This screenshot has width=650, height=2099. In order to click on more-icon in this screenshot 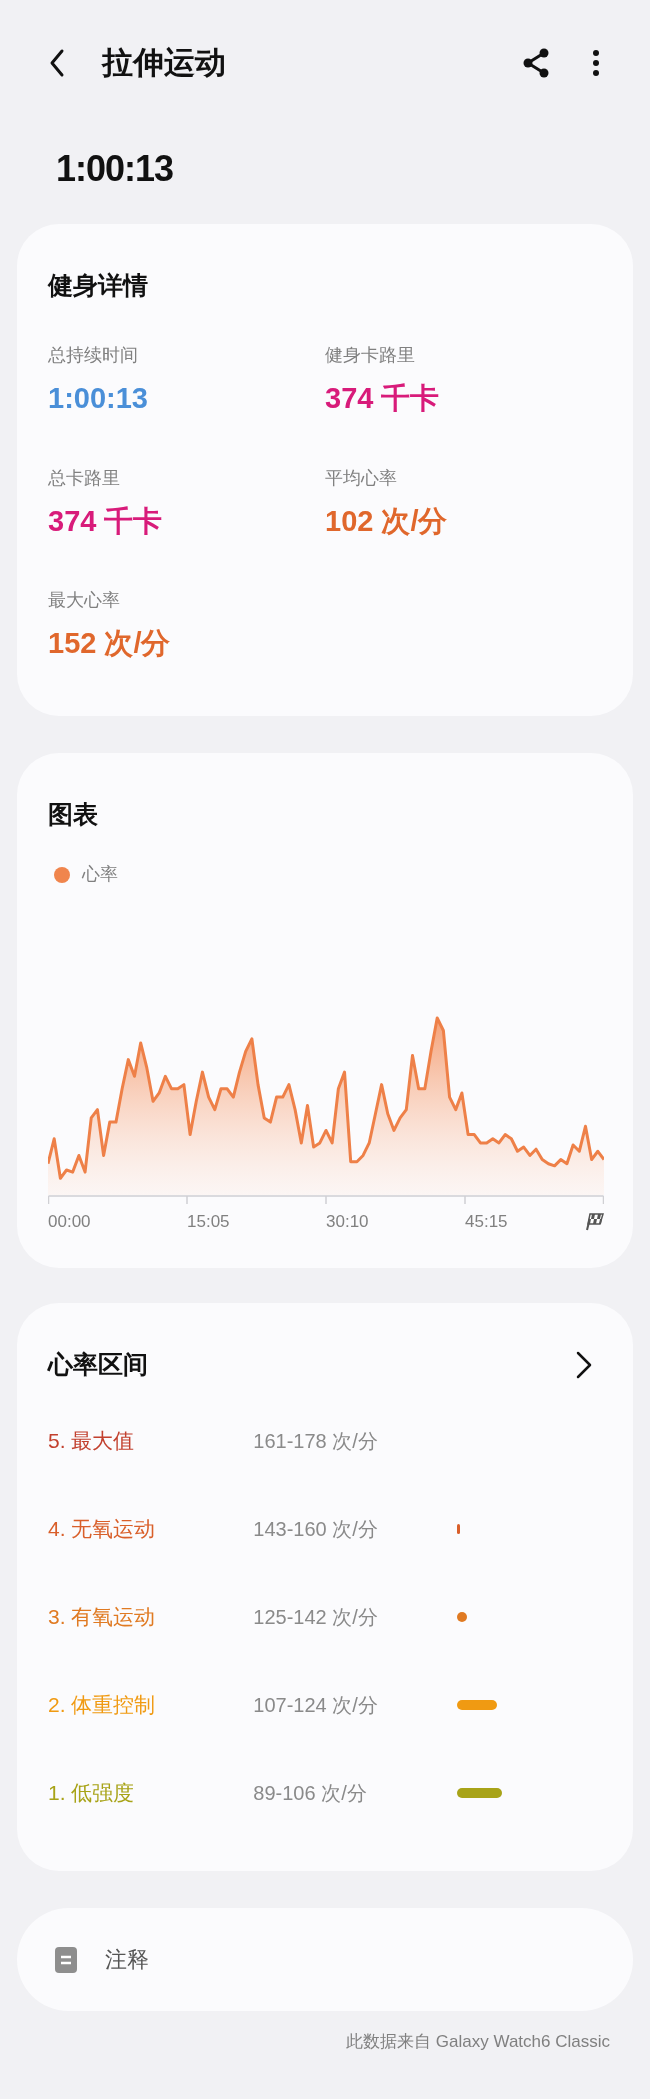, I will do `click(596, 63)`.